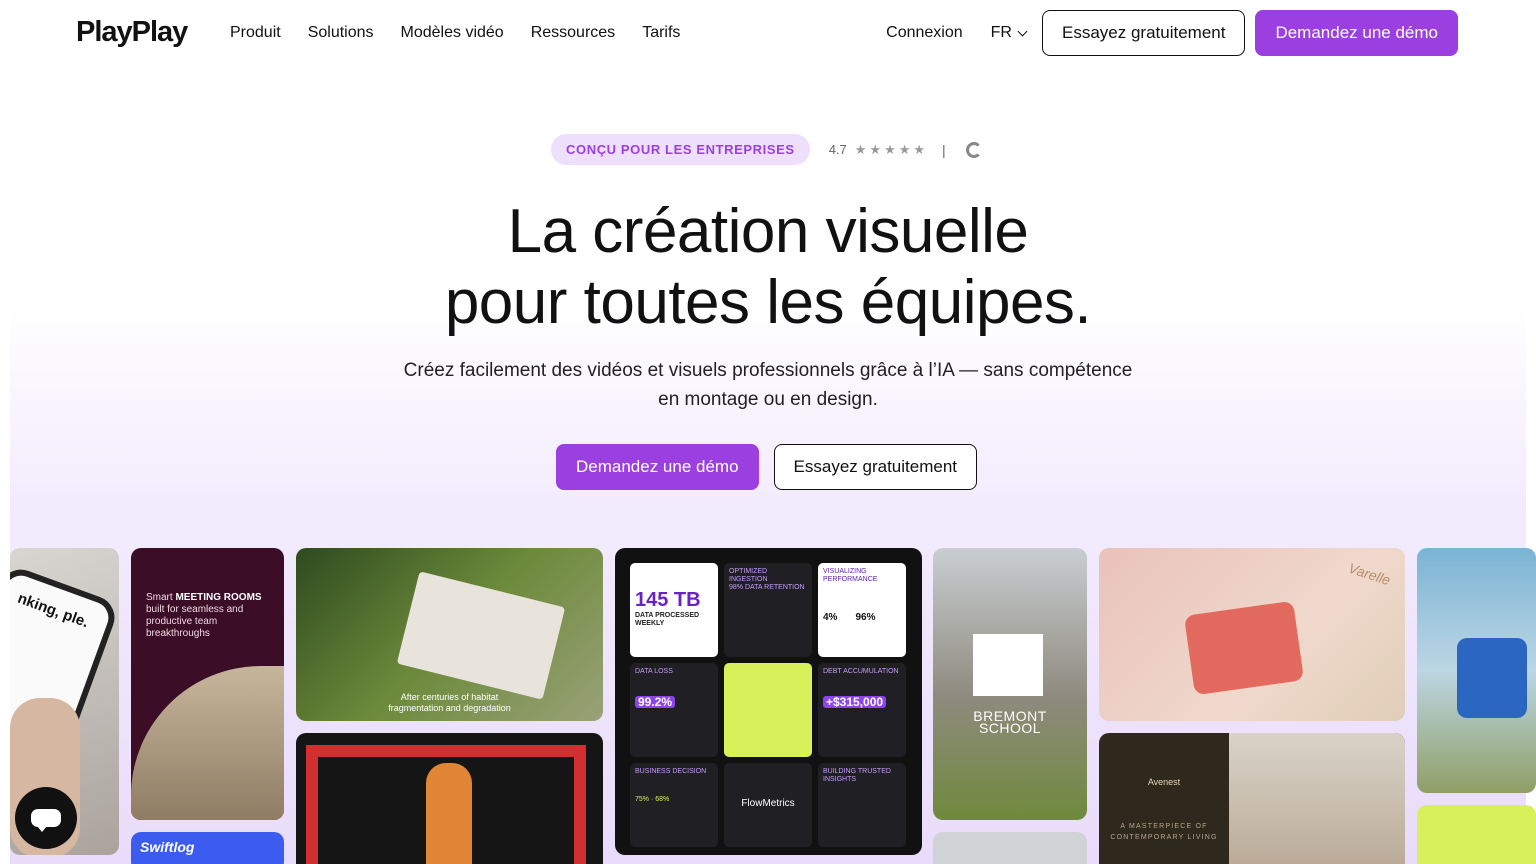 Image resolution: width=1536 pixels, height=864 pixels. Describe the element at coordinates (924, 33) in the screenshot. I see `login-link: Connexion` at that location.